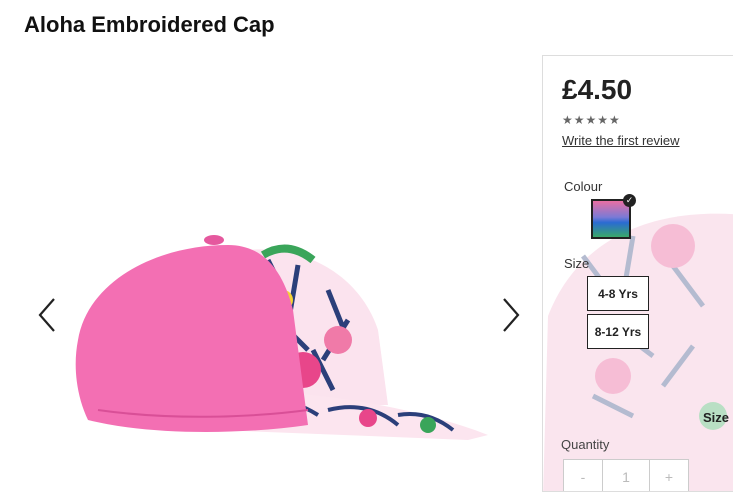 This screenshot has height=492, width=733. Describe the element at coordinates (591, 120) in the screenshot. I see `rating-stars: ★★★★★` at that location.